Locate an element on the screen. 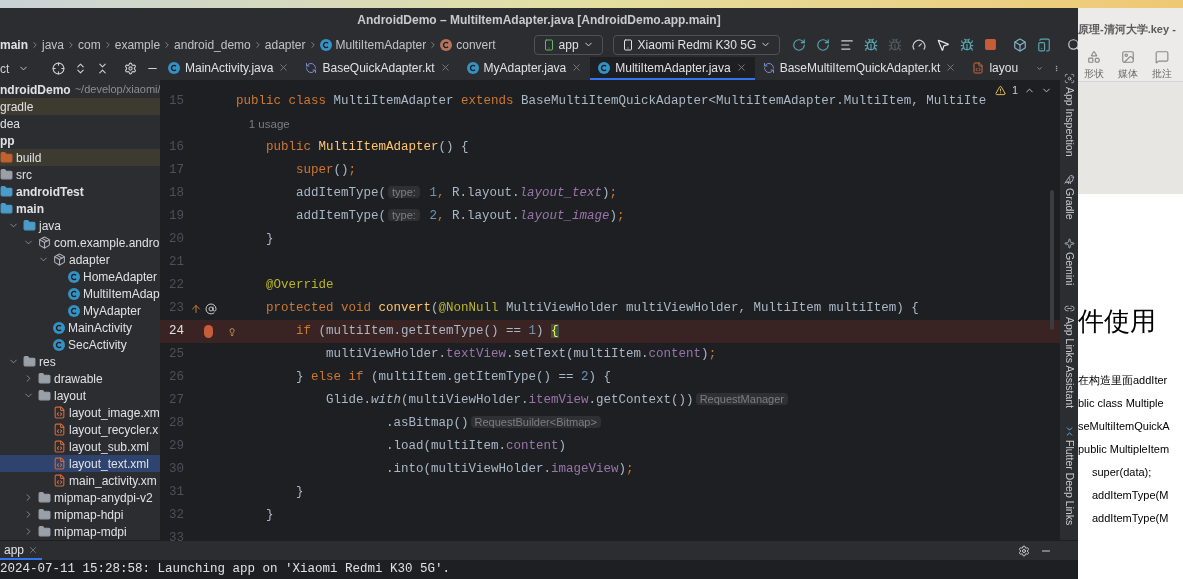 This screenshot has height=579, width=1183. breakpoint-icon is located at coordinates (208, 331).